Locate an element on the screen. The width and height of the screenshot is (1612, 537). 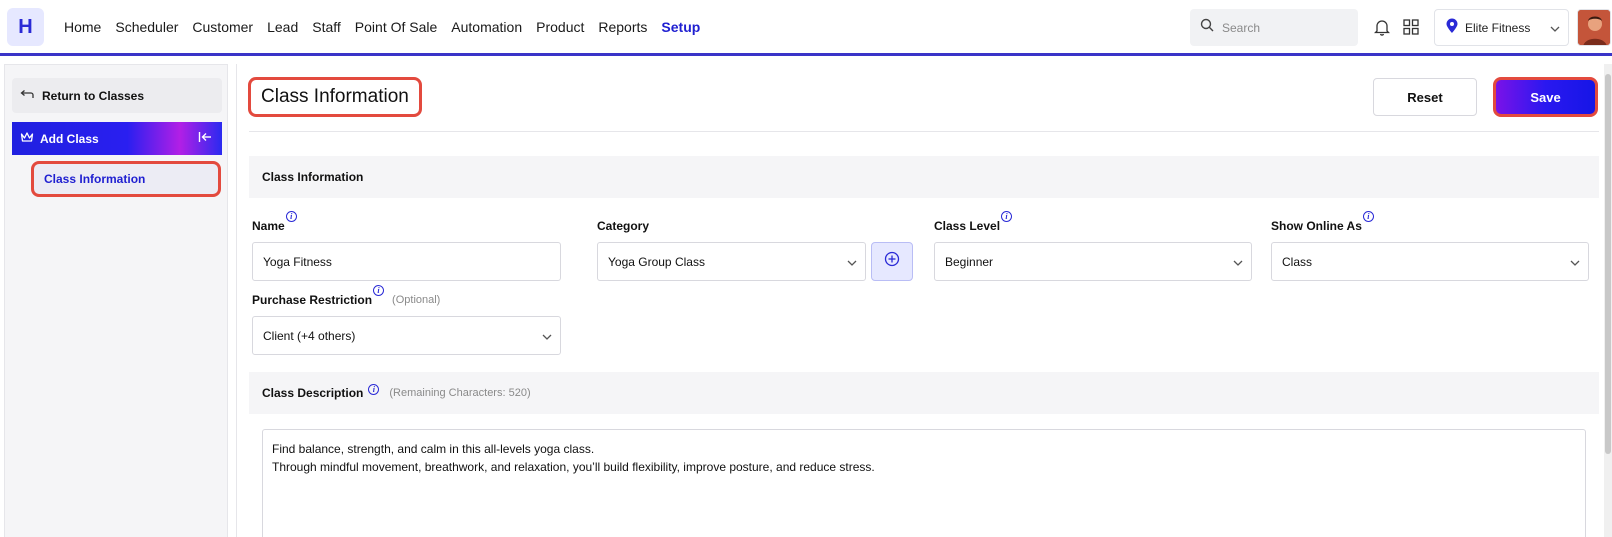
class-level-value: Beginner is located at coordinates (969, 261).